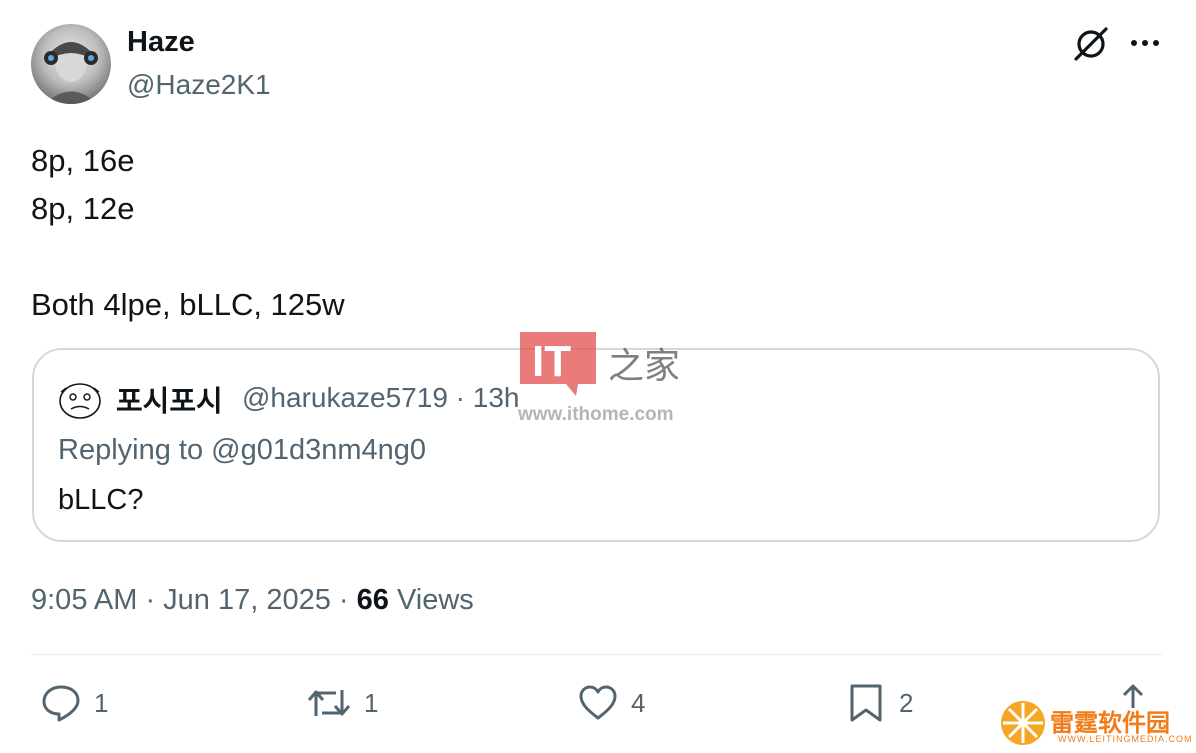  What do you see at coordinates (194, 600) in the screenshot?
I see `timestamp: 9:05 AM · Jun 17, 2025 ·` at bounding box center [194, 600].